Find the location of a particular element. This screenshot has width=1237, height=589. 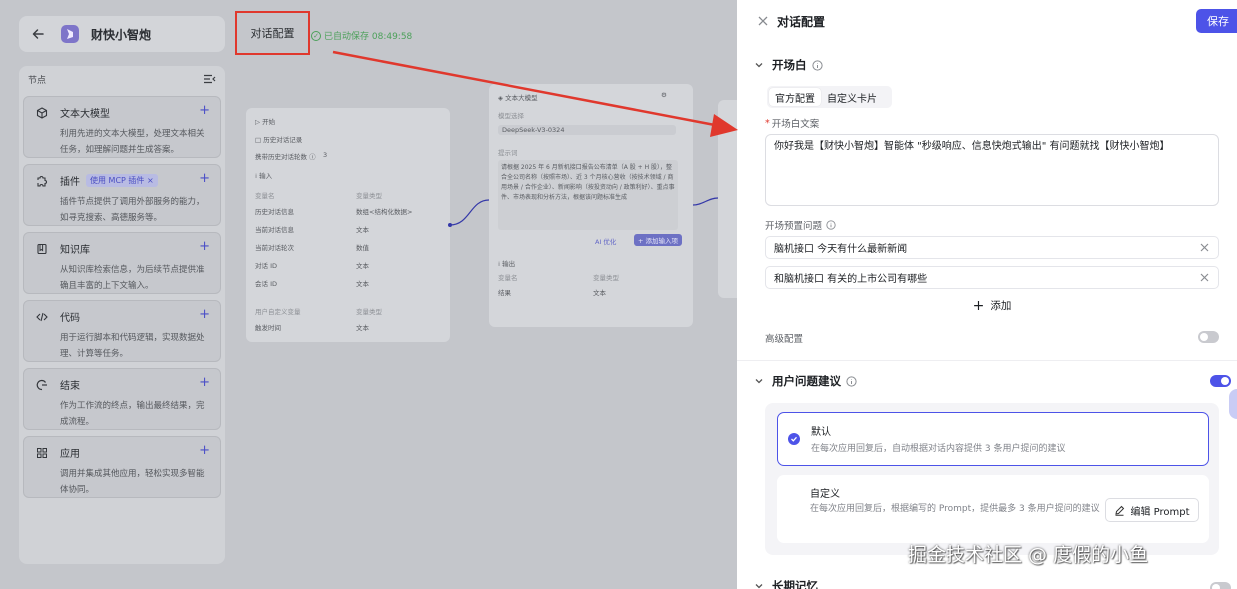

start-var-name: 历史对话信息 is located at coordinates (274, 212).